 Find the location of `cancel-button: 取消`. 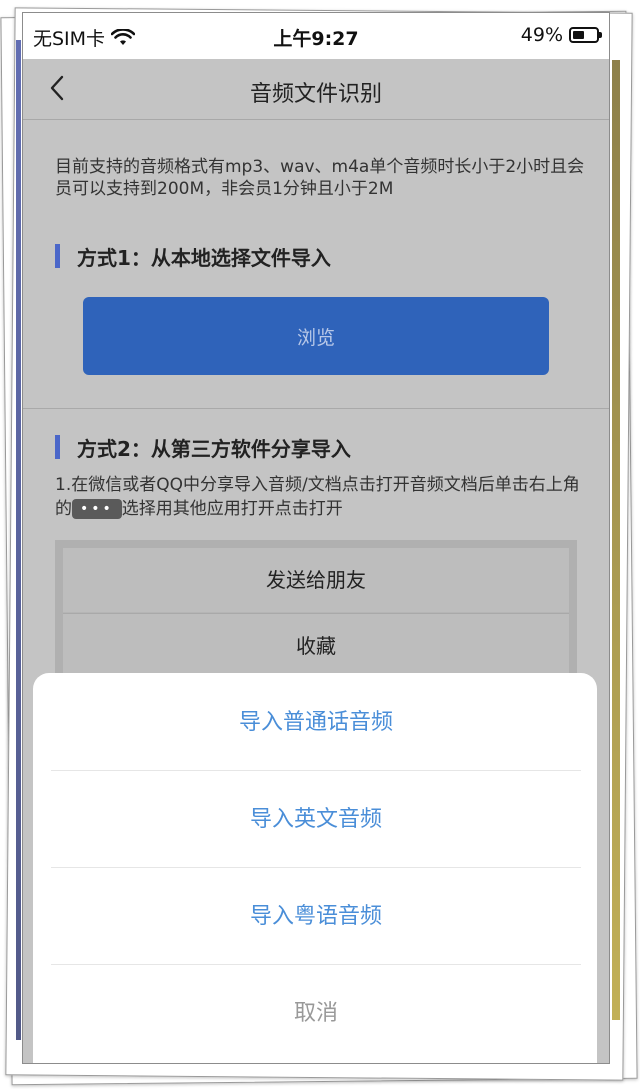

cancel-button: 取消 is located at coordinates (316, 1014).